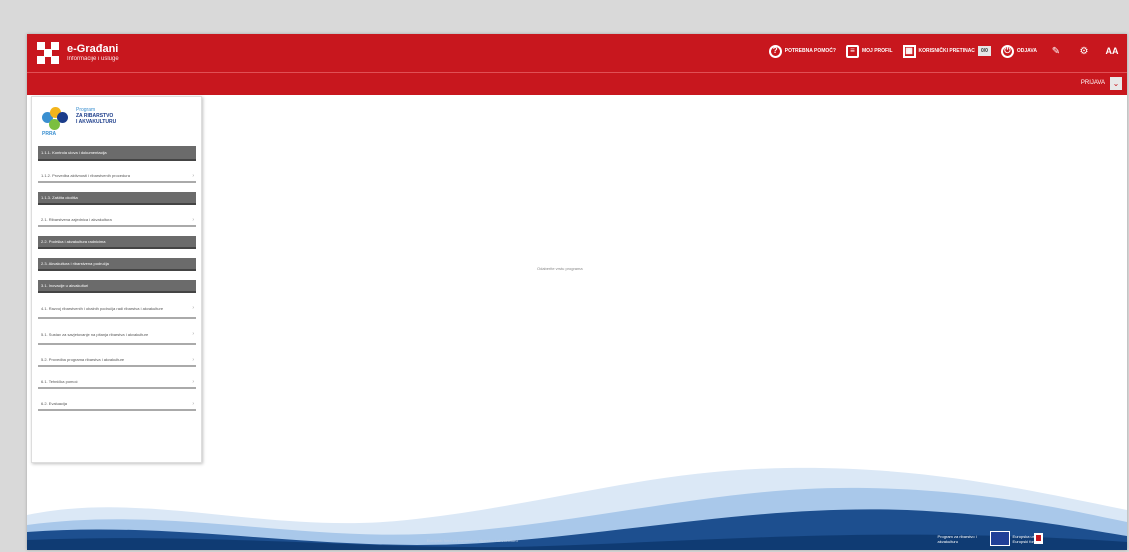 The height and width of the screenshot is (552, 1129). Describe the element at coordinates (117, 286) in the screenshot. I see `sidebar-item: 3.1. Inovacije u akvakulturi` at that location.